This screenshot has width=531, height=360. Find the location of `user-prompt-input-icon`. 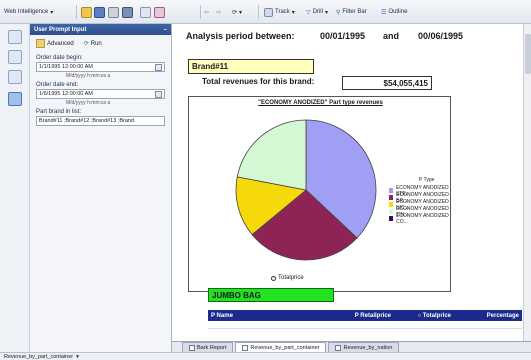

user-prompt-input-icon is located at coordinates (15, 99).